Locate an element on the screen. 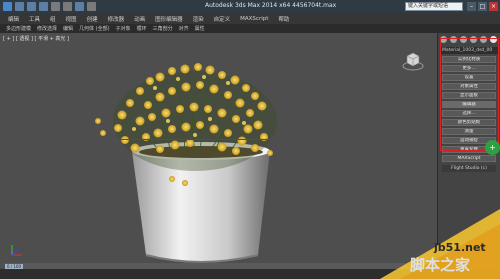 Image resolution: width=500 pixels, height=279 pixels. menu-modifiers: 修改器 is located at coordinates (116, 19).